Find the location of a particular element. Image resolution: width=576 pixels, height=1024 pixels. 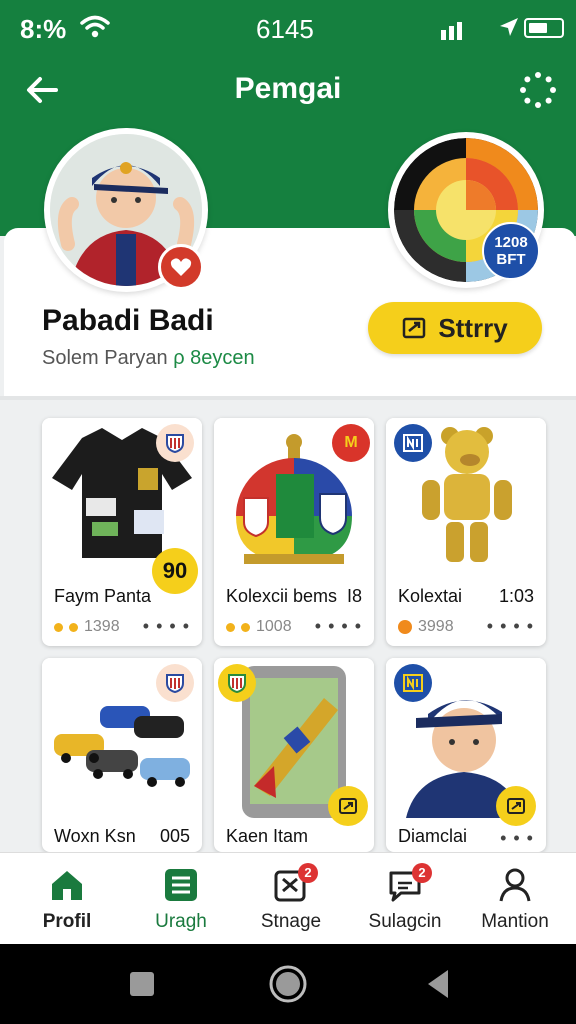

card-title: Faym Panta is located at coordinates (103, 596).